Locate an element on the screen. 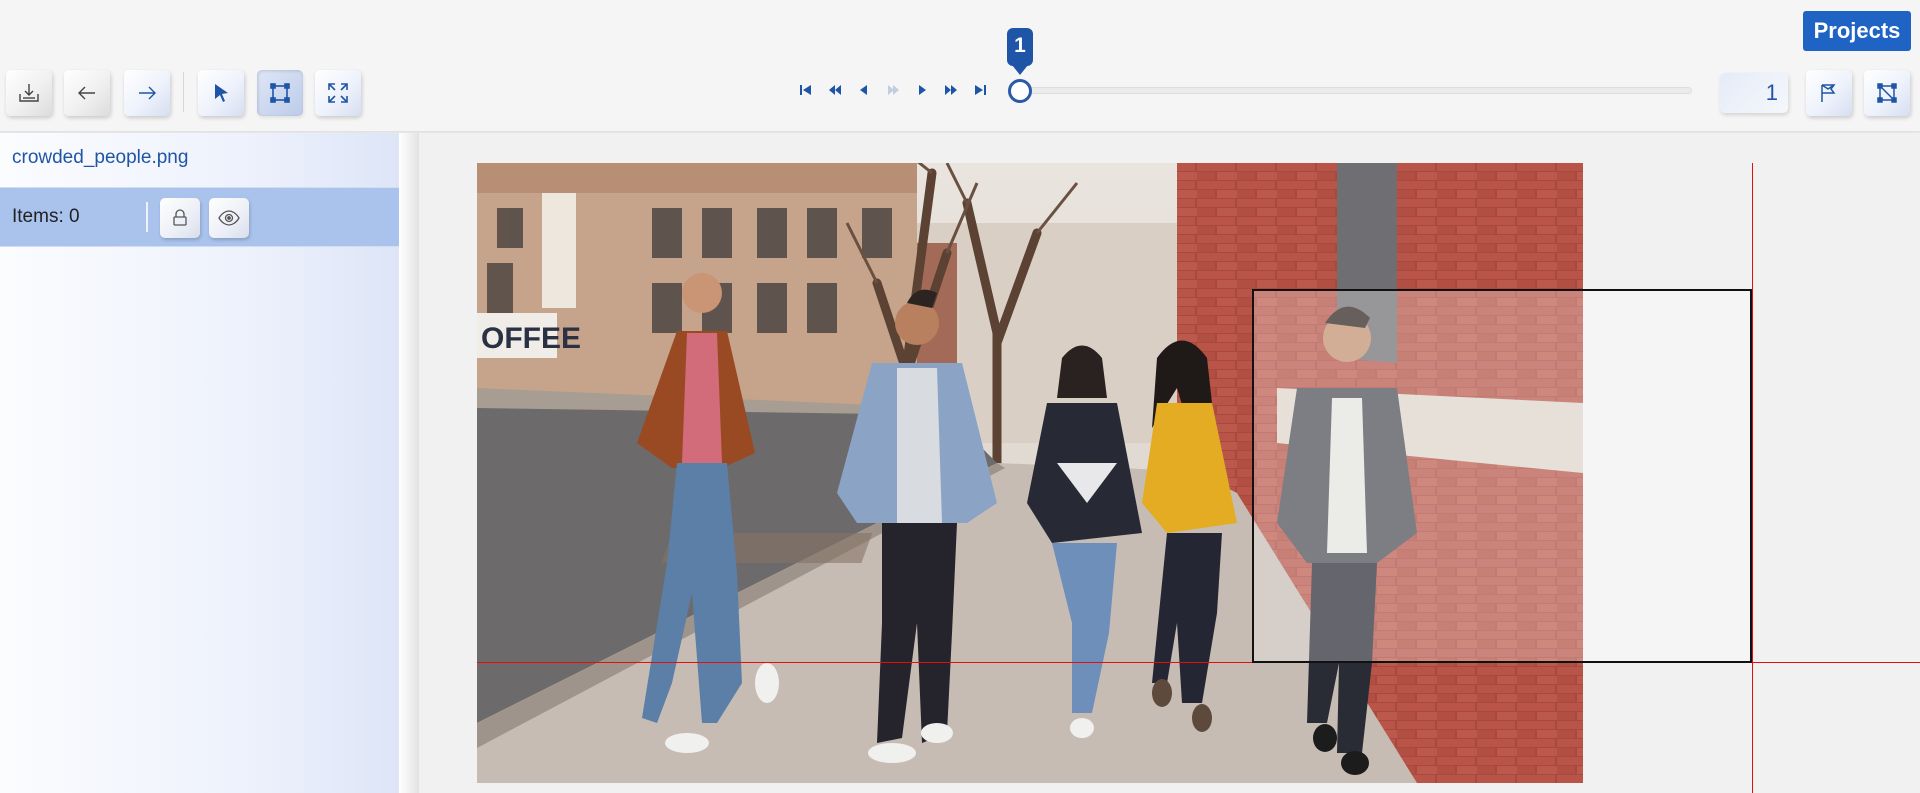 This screenshot has width=1920, height=793. fast-backward-button is located at coordinates (834, 90).